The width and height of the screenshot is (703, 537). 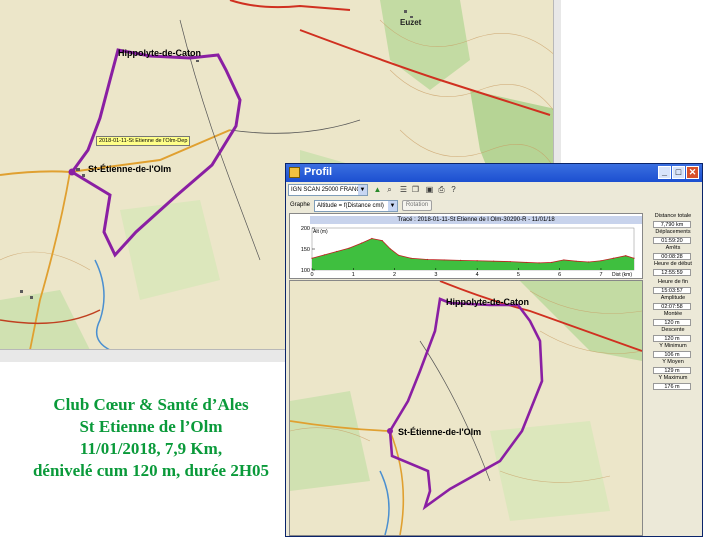 I want to click on track-tooltip: 2018-01-11-St Etienne de l'Olm-Dep, so click(x=143, y=141).